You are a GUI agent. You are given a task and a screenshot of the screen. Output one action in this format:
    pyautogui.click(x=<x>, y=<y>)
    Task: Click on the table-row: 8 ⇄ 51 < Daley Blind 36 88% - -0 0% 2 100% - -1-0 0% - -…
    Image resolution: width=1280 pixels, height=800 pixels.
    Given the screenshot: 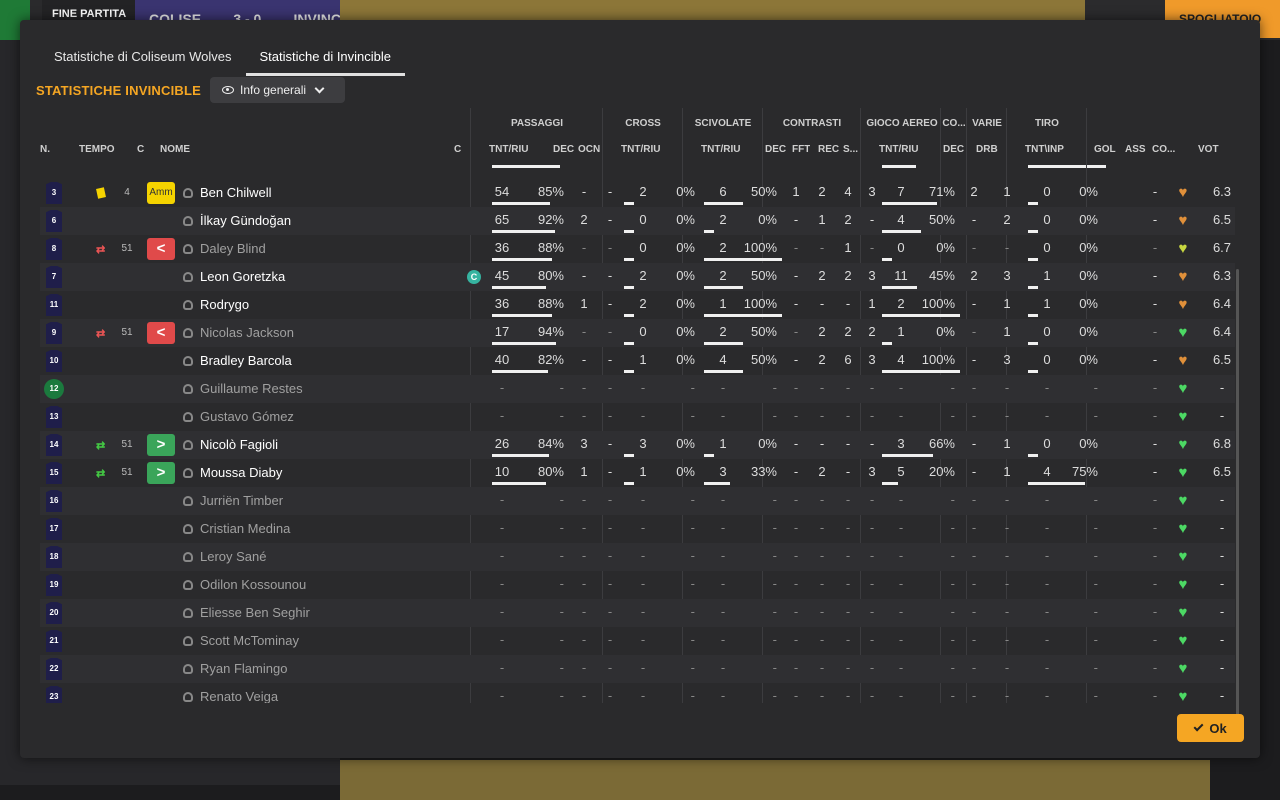 What is the action you would take?
    pyautogui.click(x=637, y=249)
    